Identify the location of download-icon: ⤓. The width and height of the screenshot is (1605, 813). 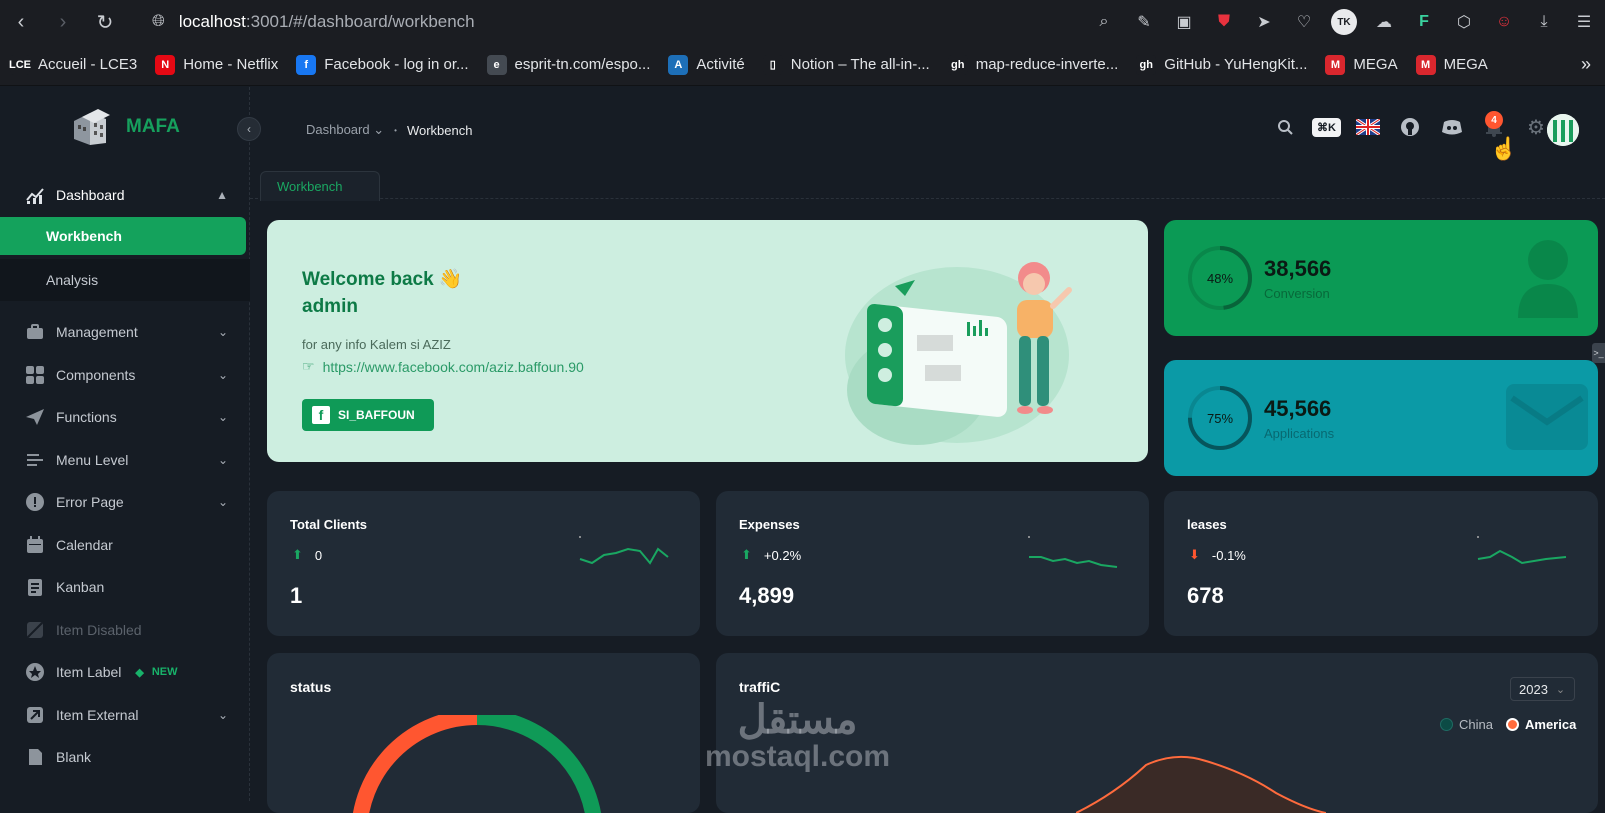
(1544, 22).